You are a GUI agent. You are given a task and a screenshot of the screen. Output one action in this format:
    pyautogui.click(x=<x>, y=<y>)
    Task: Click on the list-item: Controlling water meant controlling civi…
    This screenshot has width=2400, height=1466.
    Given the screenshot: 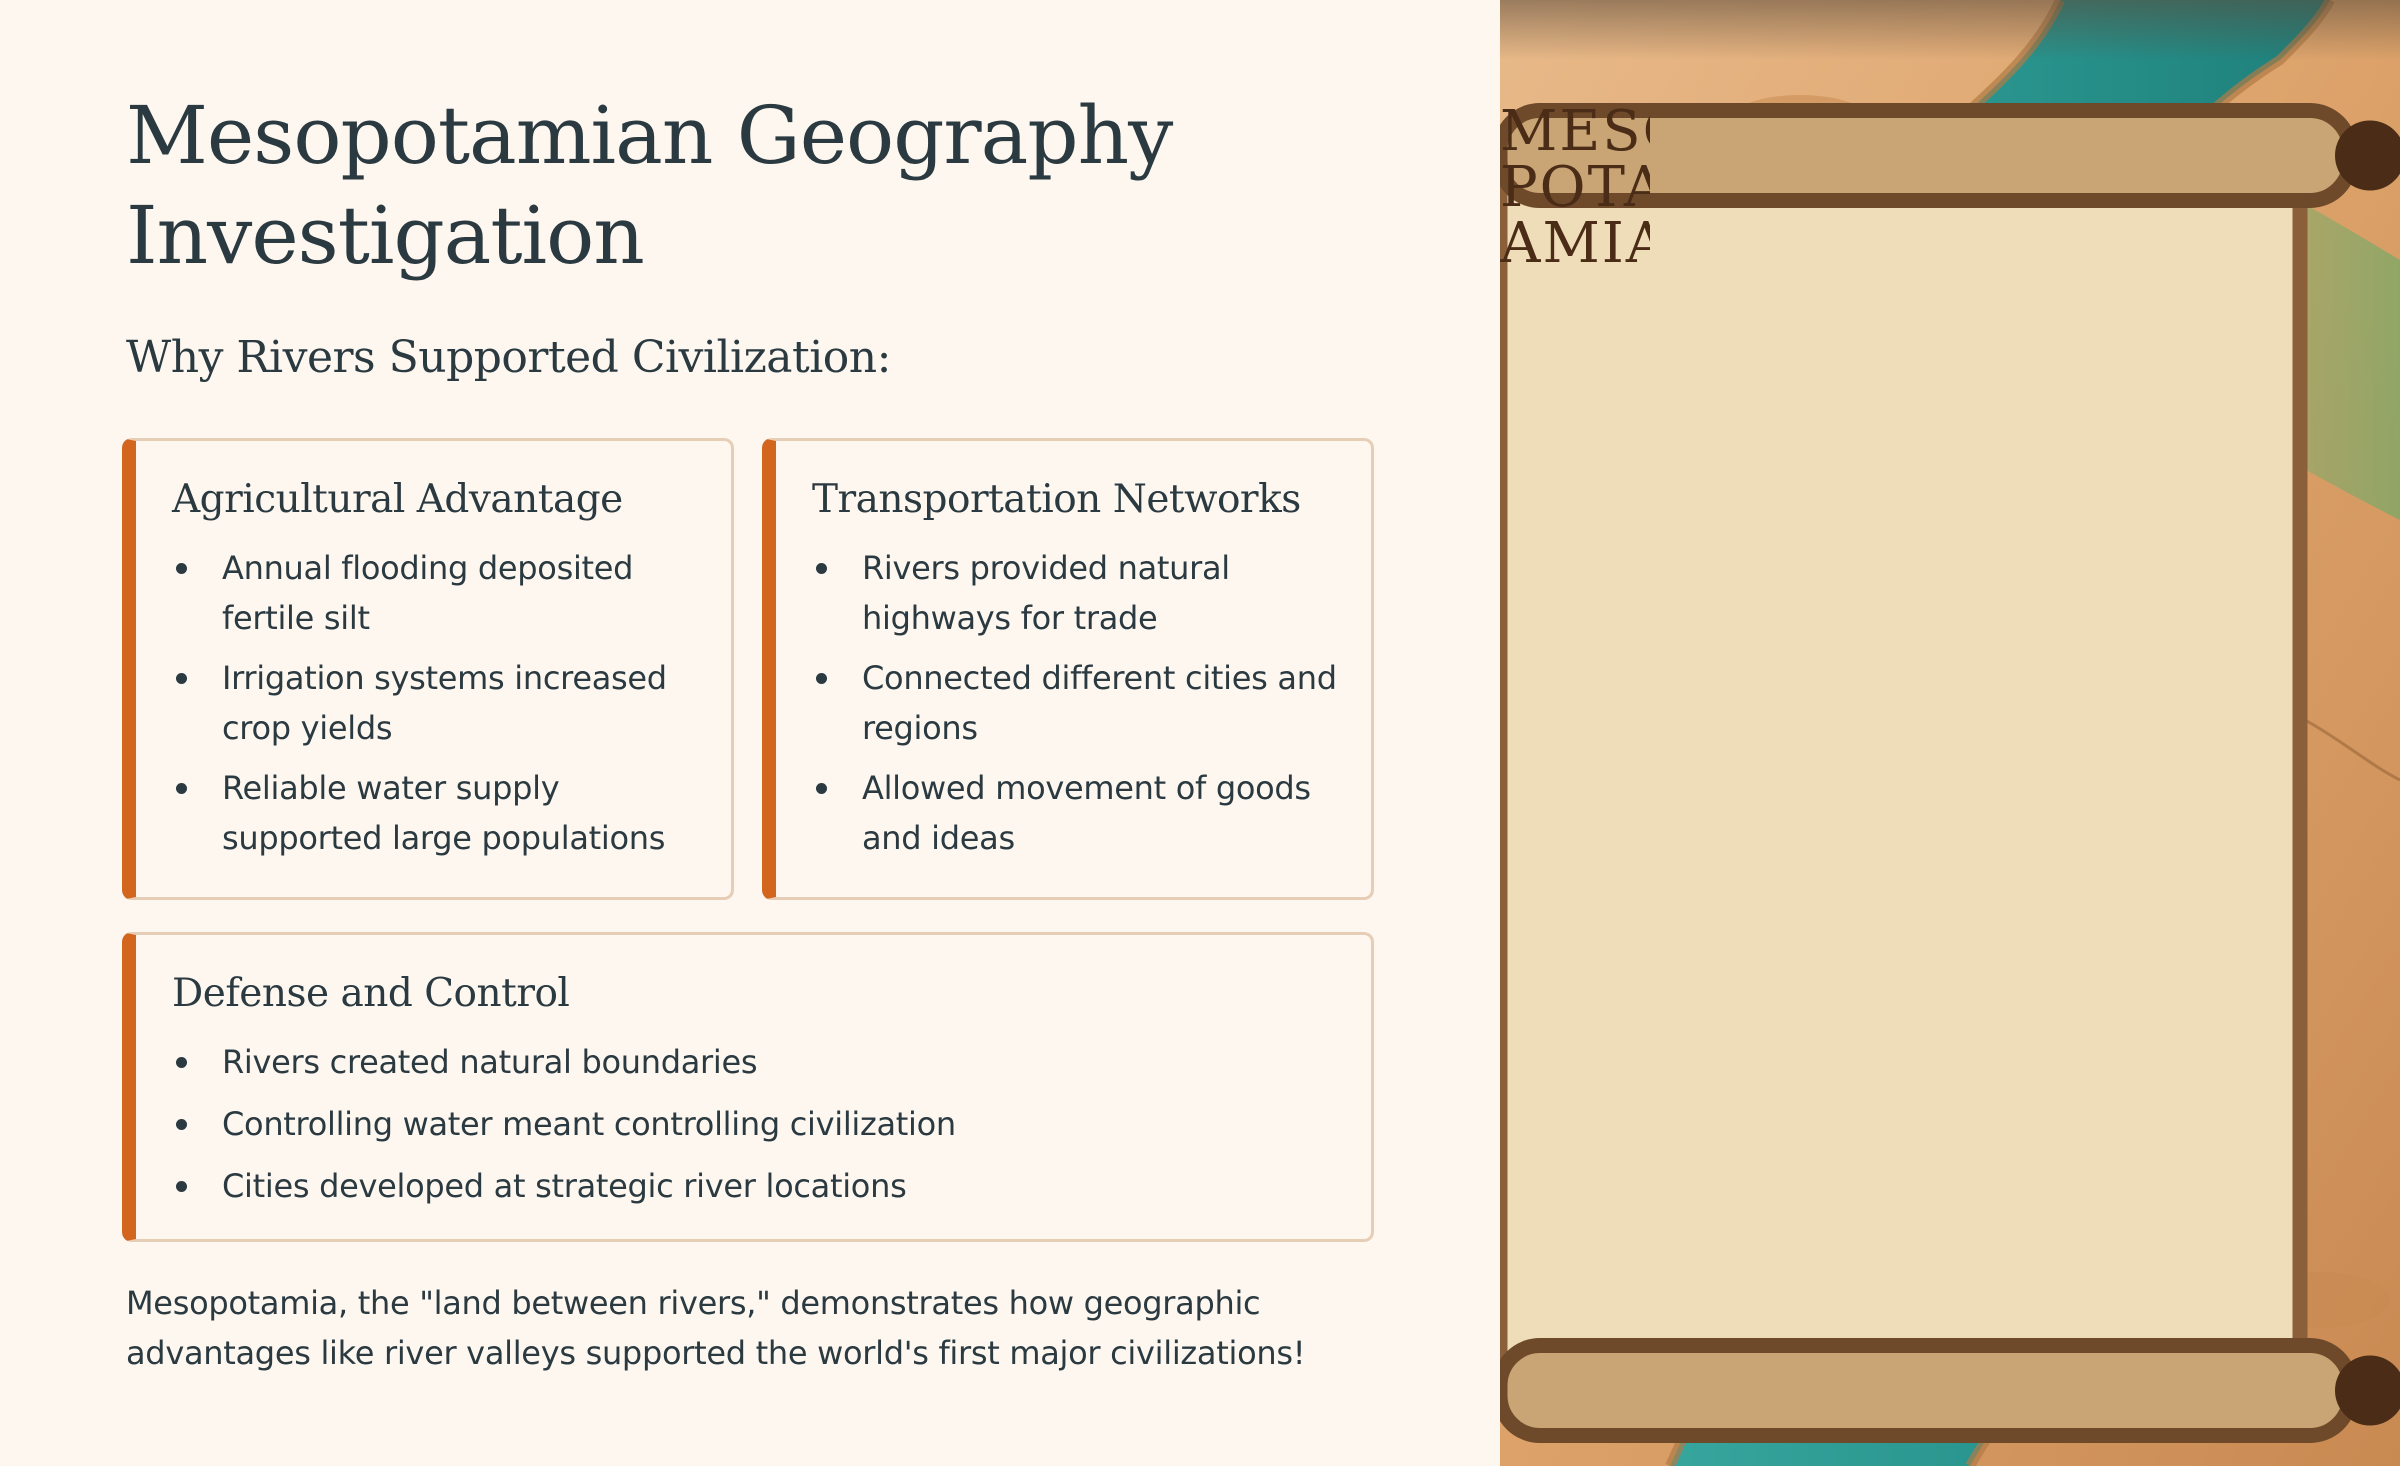 What is the action you would take?
    pyautogui.click(x=754, y=1124)
    